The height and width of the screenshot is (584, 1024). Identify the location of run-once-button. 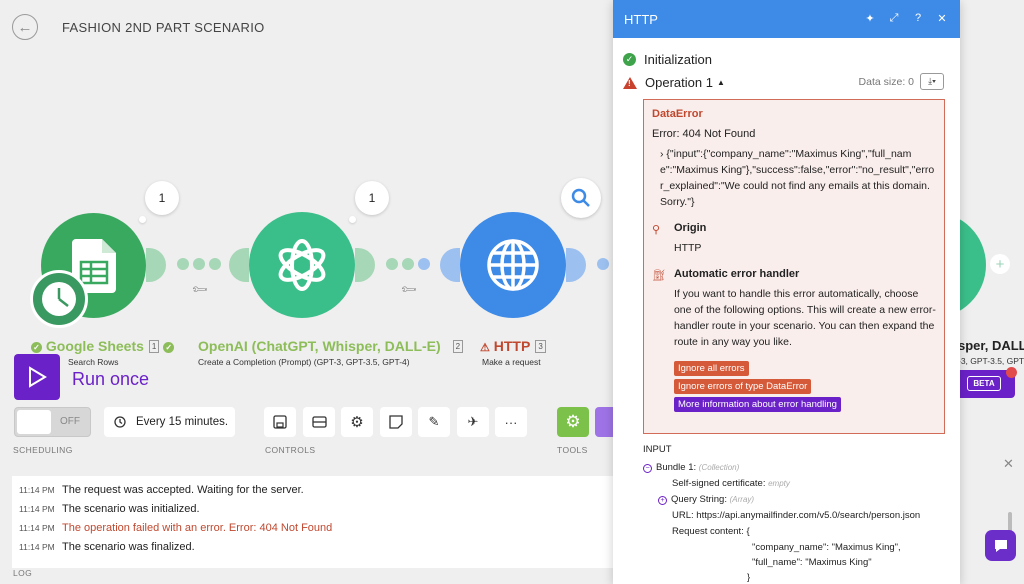
(37, 377).